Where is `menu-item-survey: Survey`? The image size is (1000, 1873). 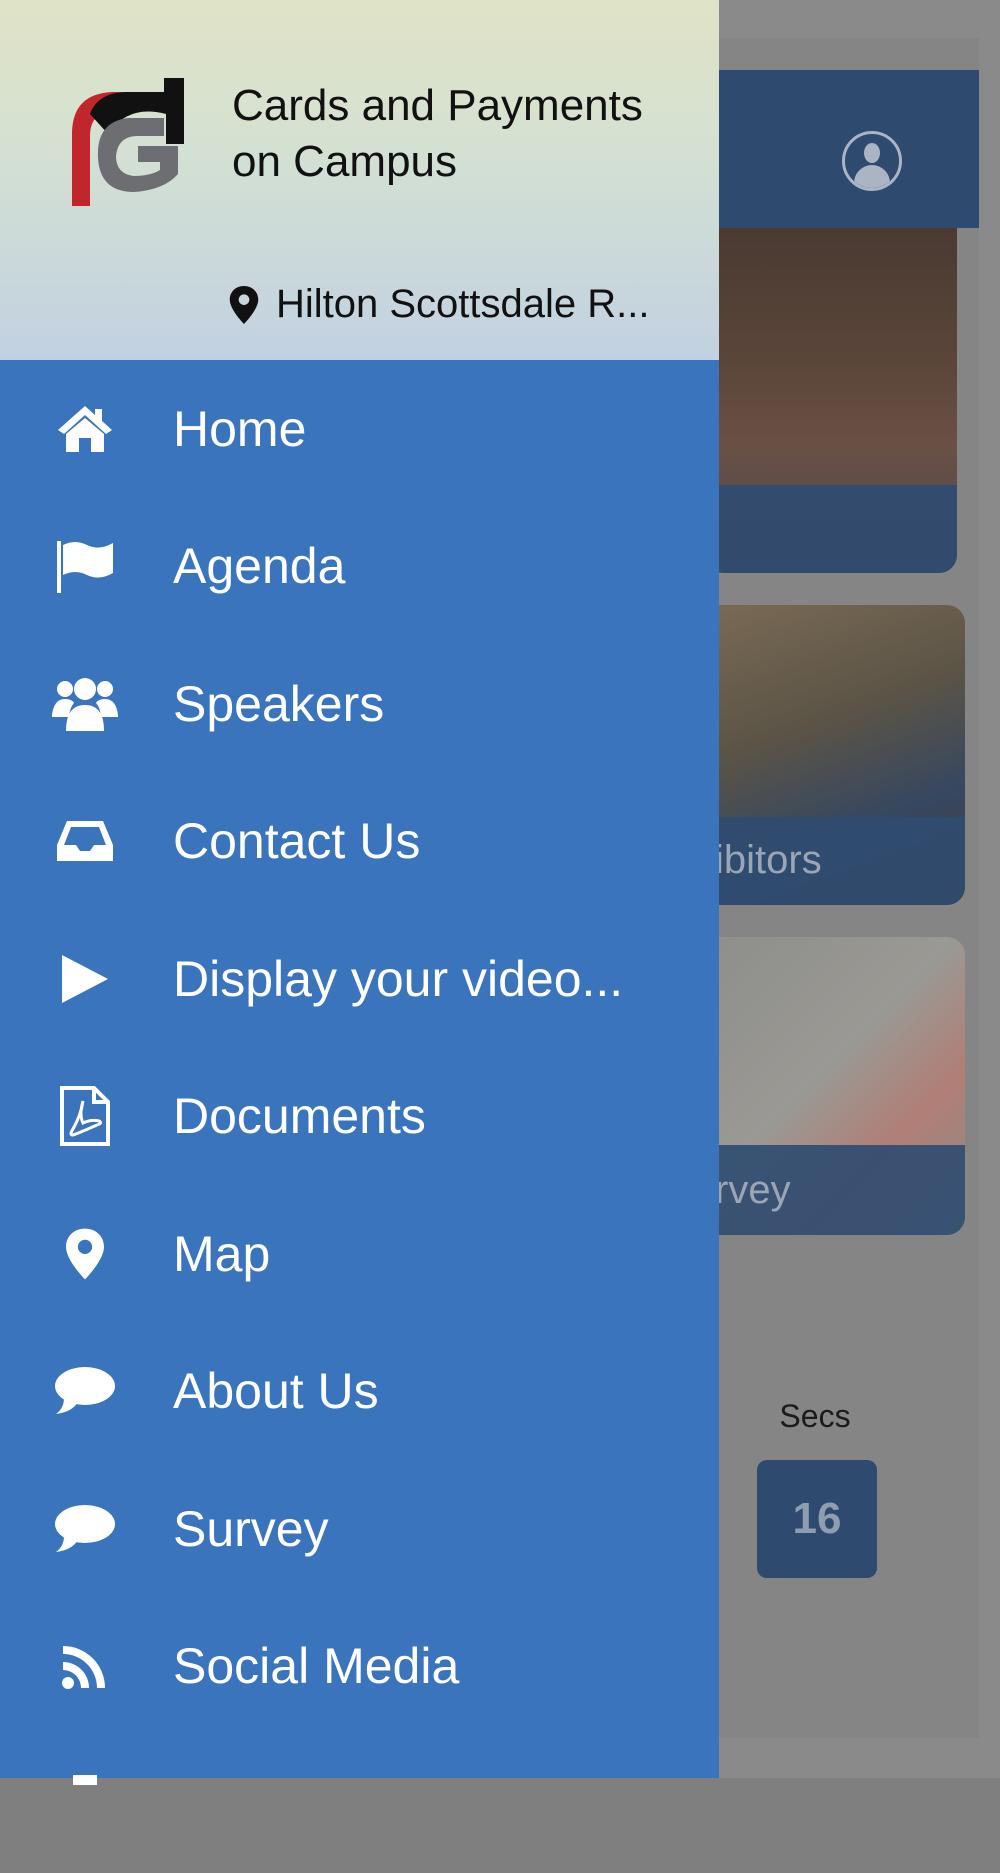 menu-item-survey: Survey is located at coordinates (359, 1529).